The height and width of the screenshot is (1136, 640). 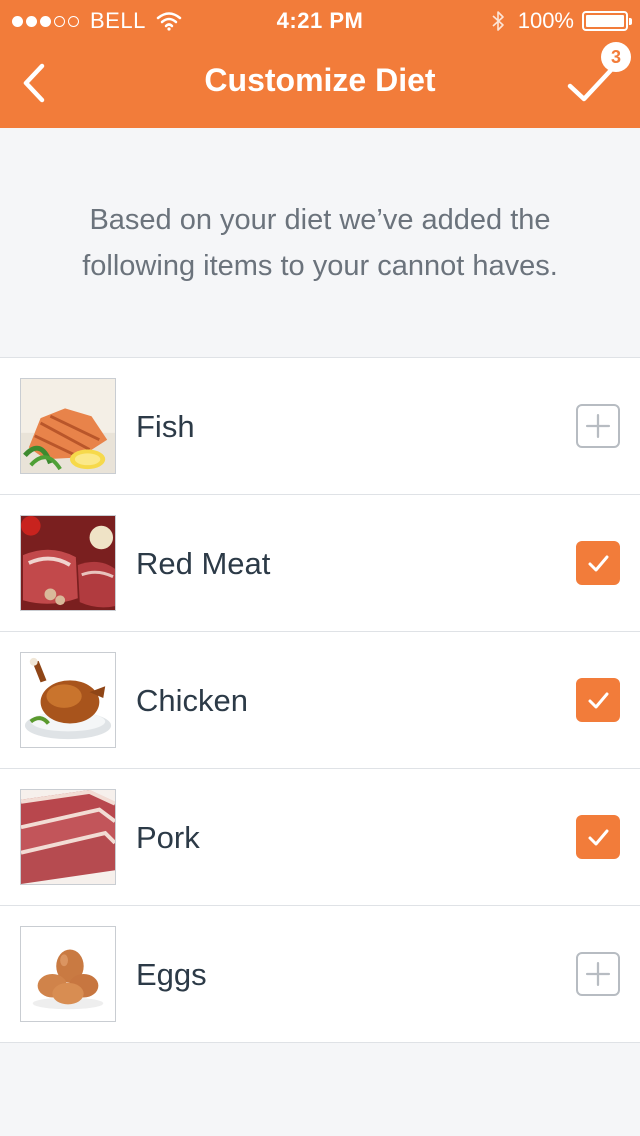 I want to click on diet-item-eggs: Eggs, so click(x=320, y=974).